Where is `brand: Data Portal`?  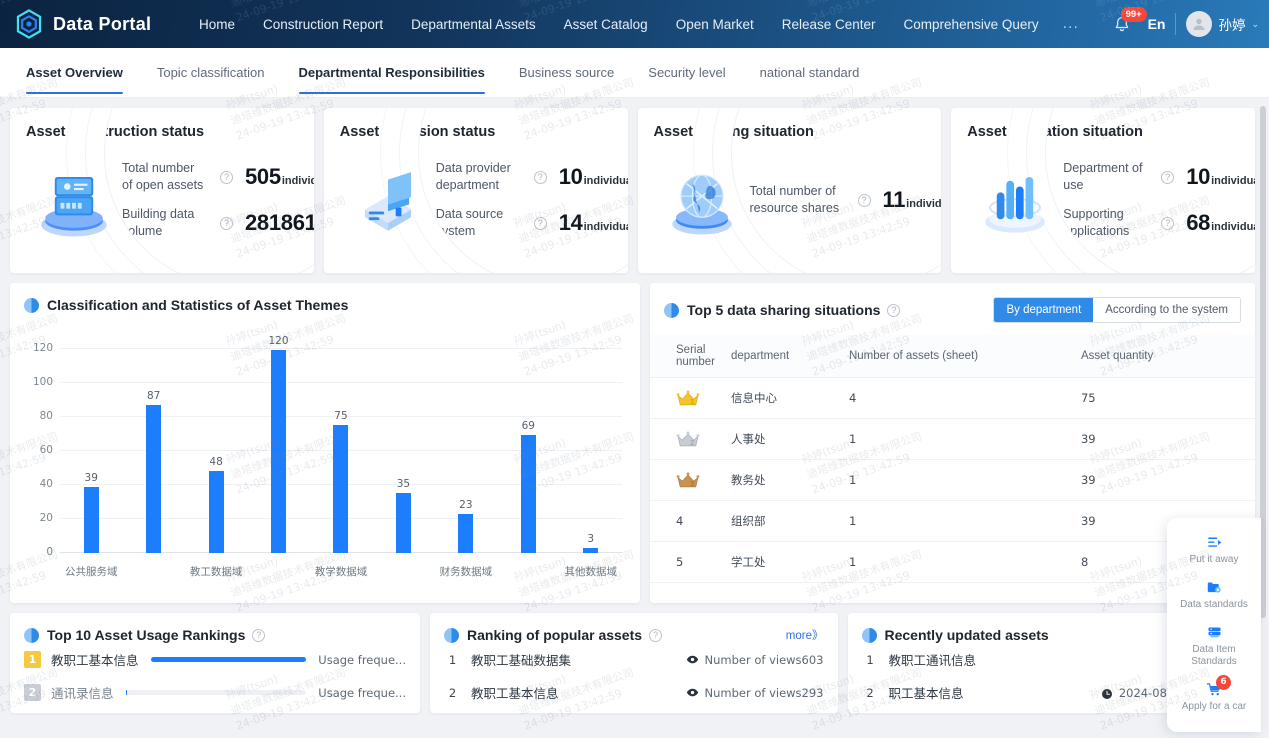 brand: Data Portal is located at coordinates (92, 24).